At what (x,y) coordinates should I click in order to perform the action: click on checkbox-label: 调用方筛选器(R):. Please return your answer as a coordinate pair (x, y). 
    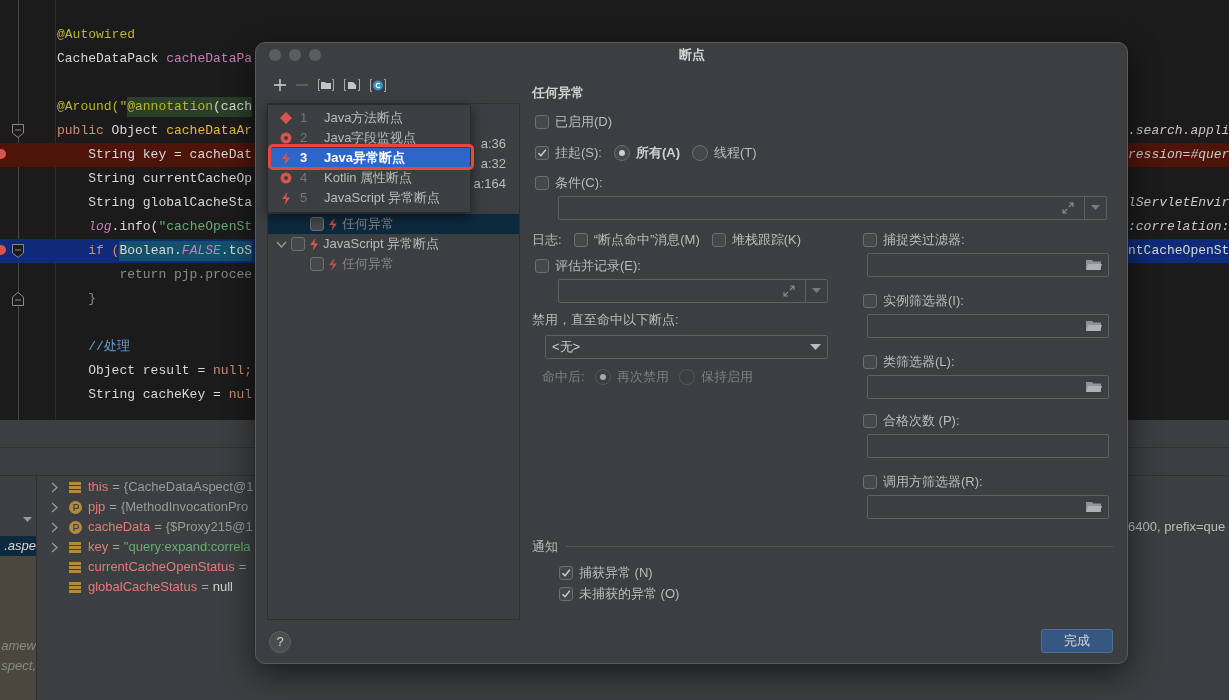
    Looking at the image, I should click on (933, 481).